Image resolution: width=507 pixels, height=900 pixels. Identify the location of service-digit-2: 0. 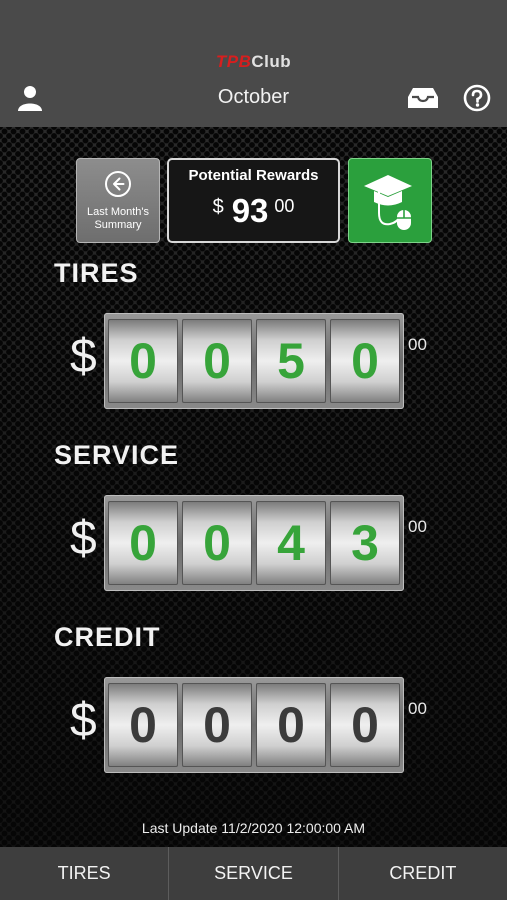
(217, 543).